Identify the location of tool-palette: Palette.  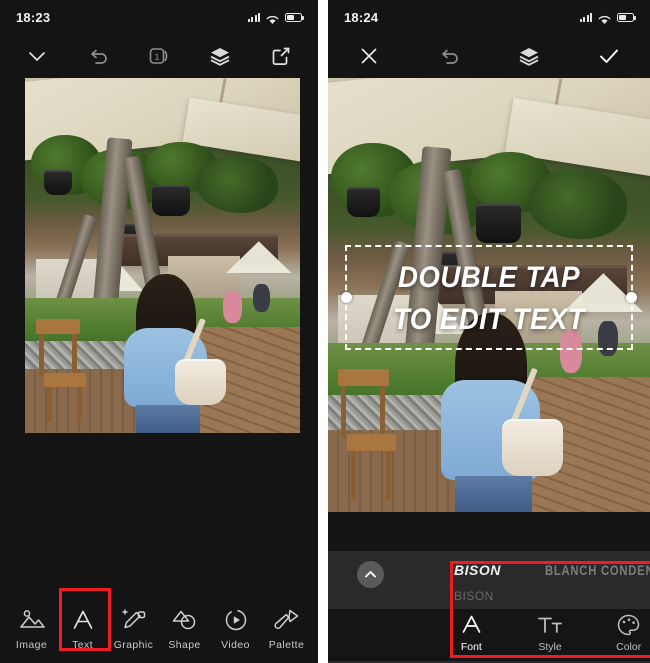
(286, 629).